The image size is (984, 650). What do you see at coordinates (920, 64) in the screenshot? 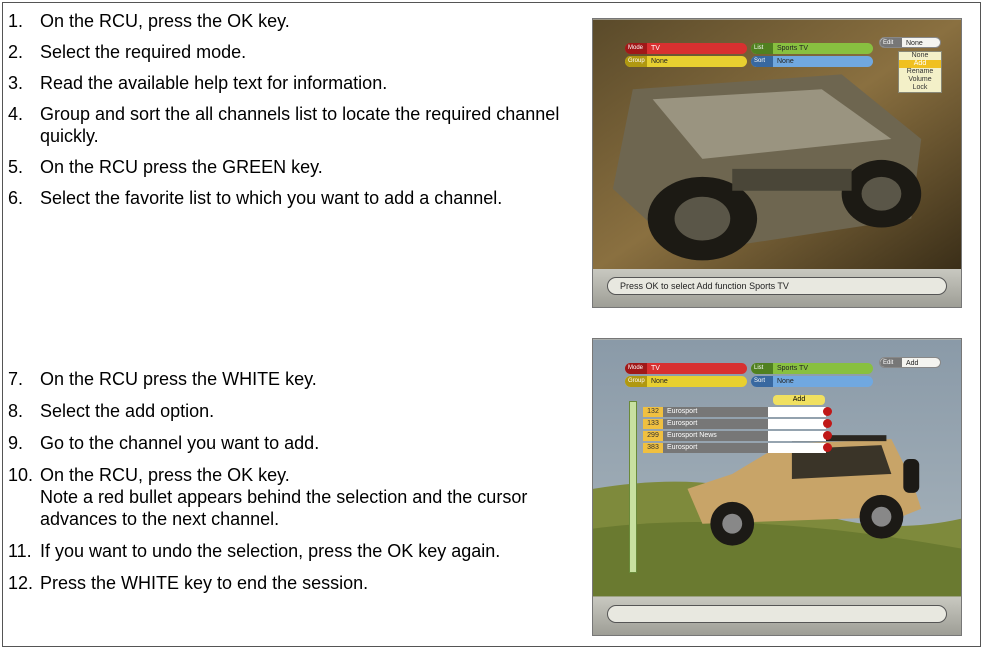
I see `menu-option: Add` at bounding box center [920, 64].